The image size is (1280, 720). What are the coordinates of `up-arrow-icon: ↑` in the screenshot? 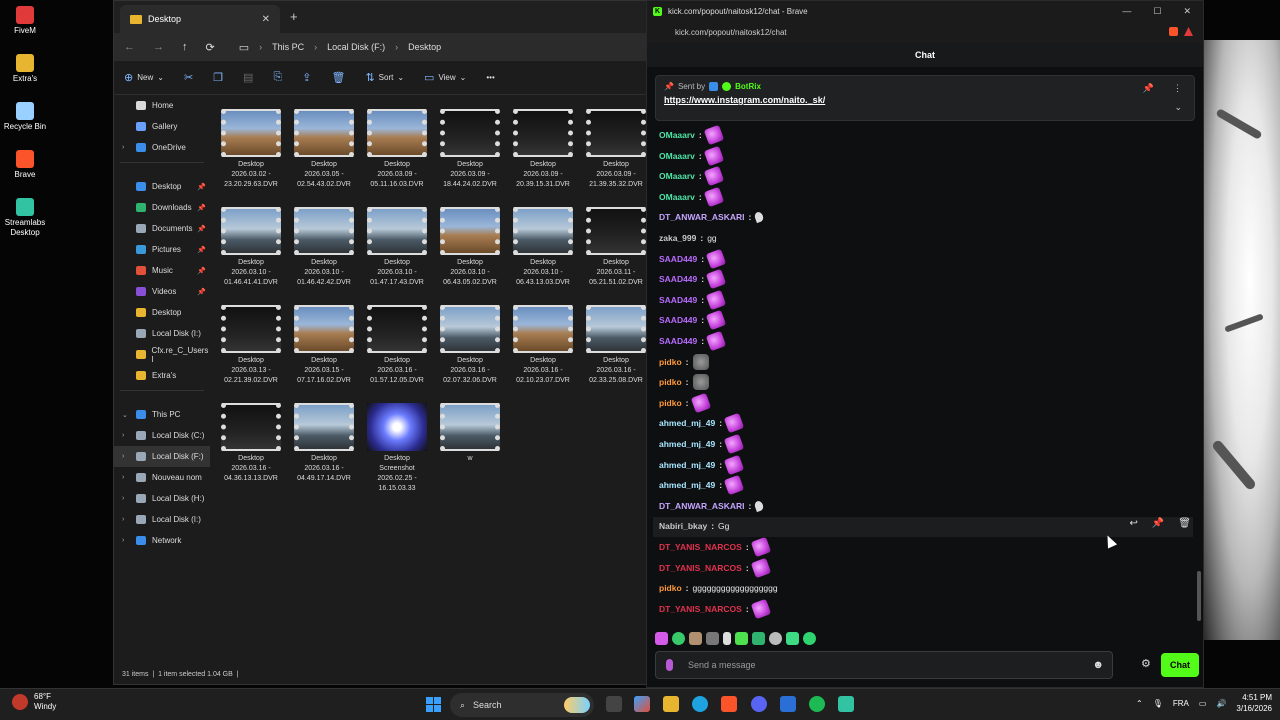 It's located at (185, 47).